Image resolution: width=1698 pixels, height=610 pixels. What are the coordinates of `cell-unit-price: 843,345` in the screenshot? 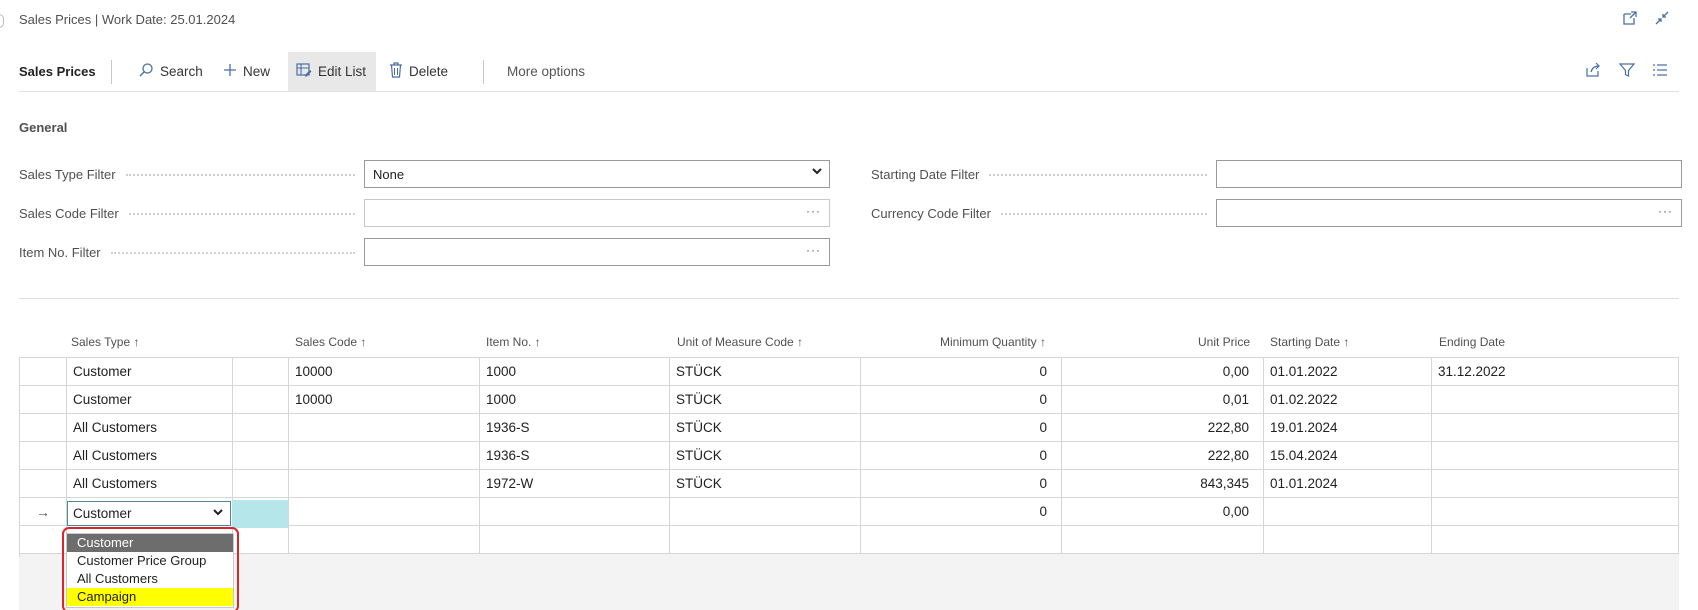 It's located at (1163, 484).